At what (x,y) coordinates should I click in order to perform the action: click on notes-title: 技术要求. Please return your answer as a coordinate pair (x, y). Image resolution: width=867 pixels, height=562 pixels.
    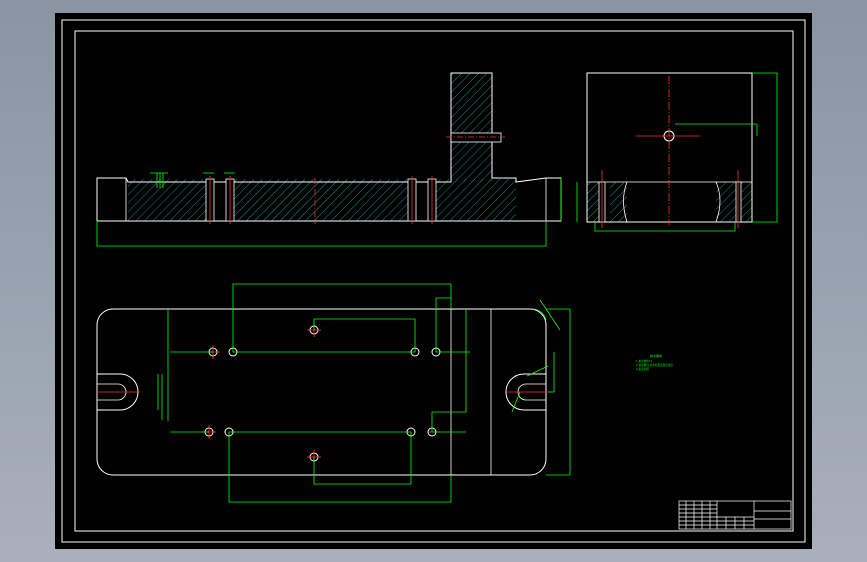
    Looking at the image, I should click on (656, 355).